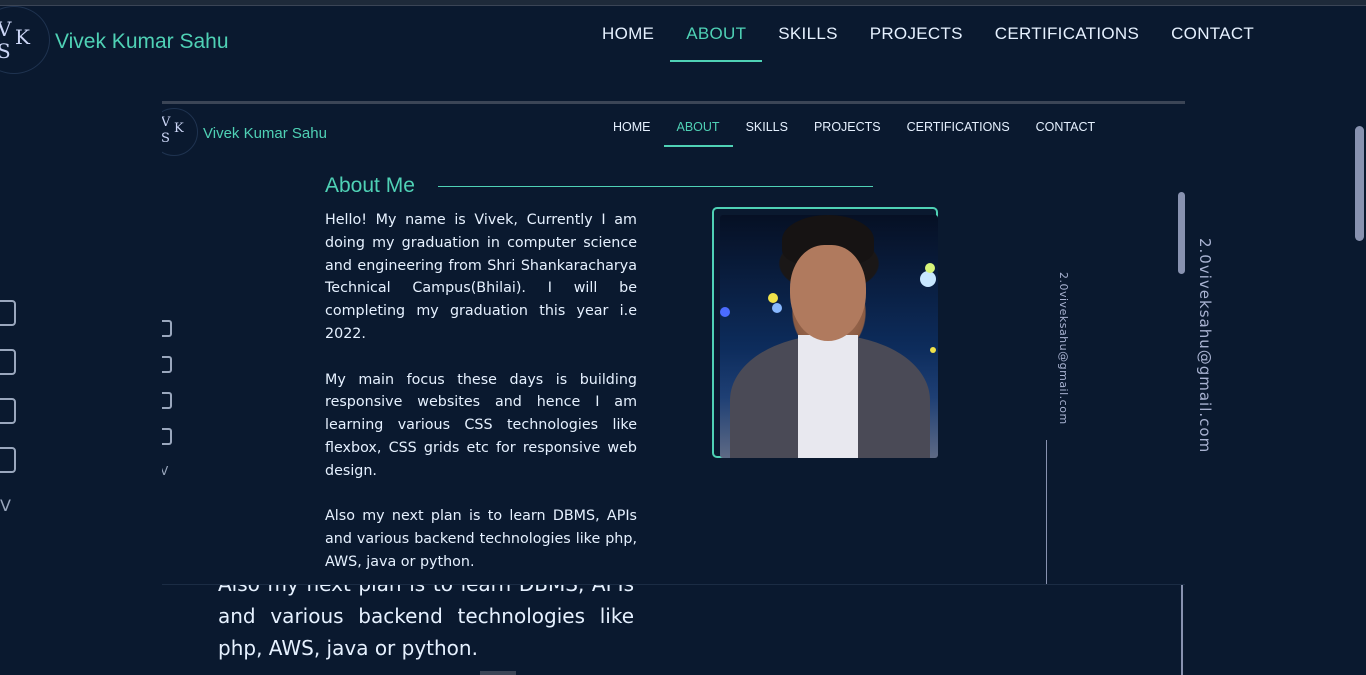  Describe the element at coordinates (829, 336) in the screenshot. I see `profile-photo` at that location.